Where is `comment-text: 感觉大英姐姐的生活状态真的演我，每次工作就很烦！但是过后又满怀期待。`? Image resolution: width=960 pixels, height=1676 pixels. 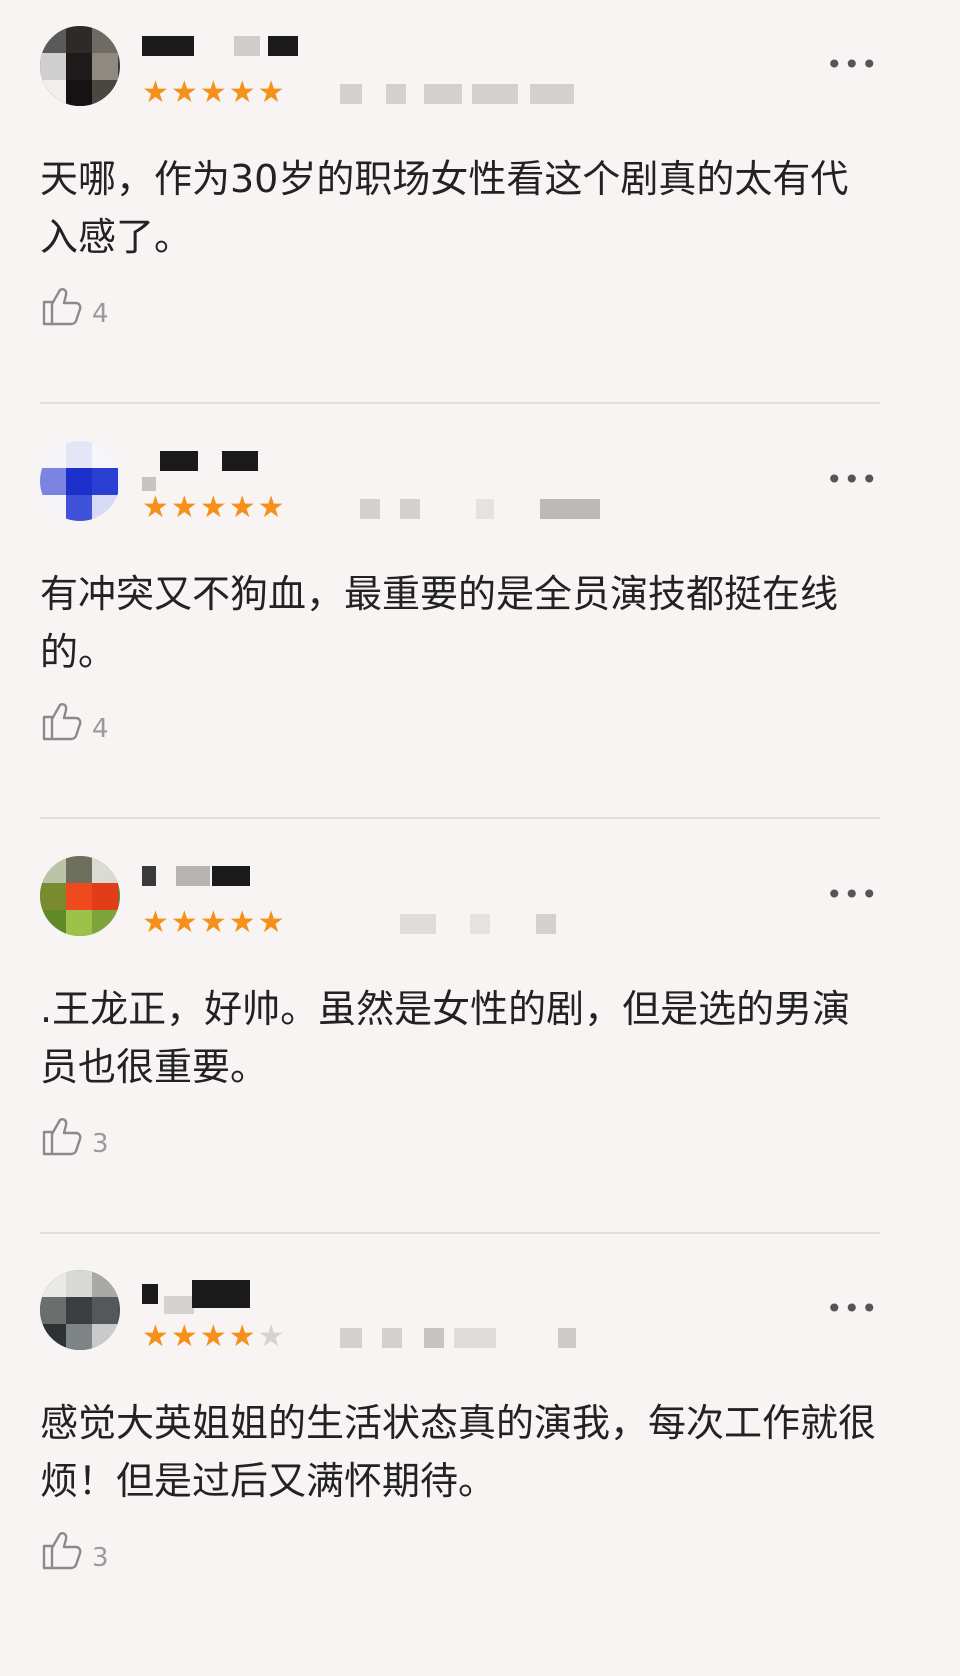
comment-text: 感觉大英姐姐的生活状态真的演我，每次工作就很烦！但是过后又满怀期待。 is located at coordinates (458, 1452).